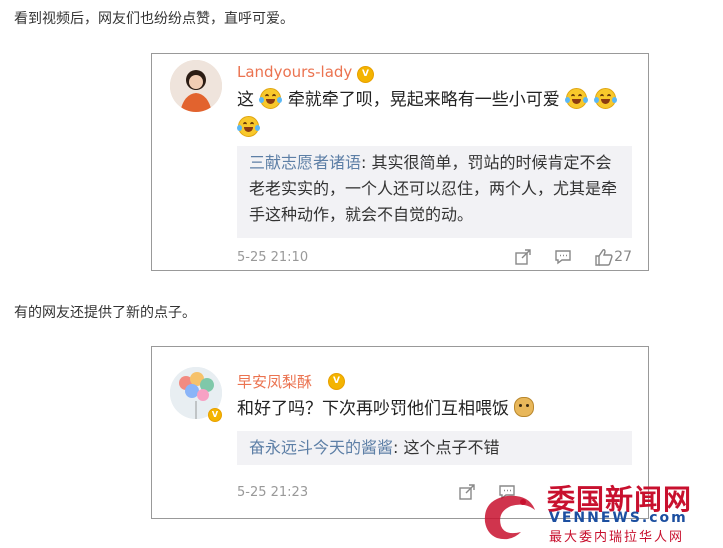 The width and height of the screenshot is (723, 548). What do you see at coordinates (245, 100) in the screenshot?
I see `comment-text-part: 这` at bounding box center [245, 100].